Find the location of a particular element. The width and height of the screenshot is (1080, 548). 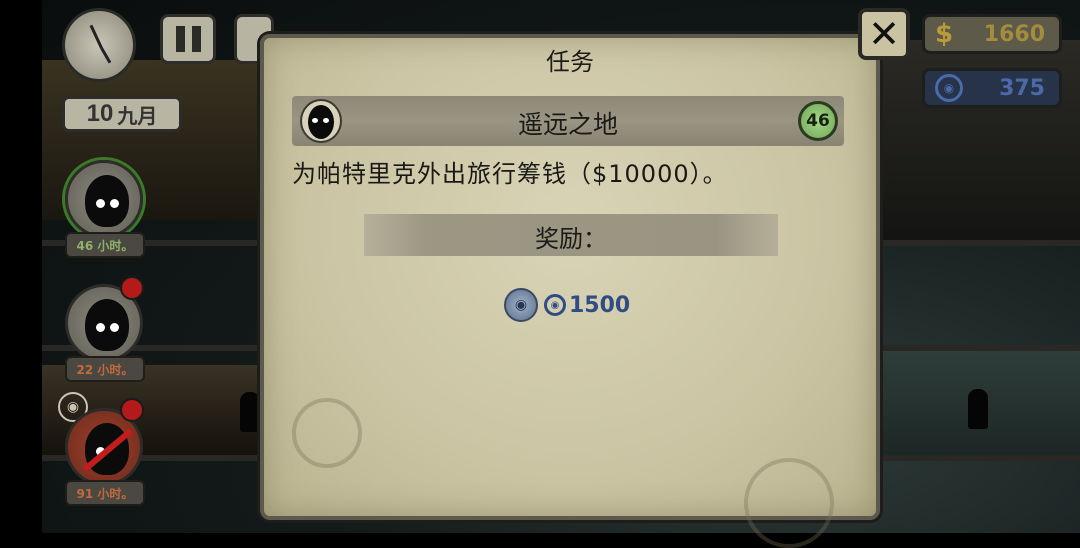

dialog-title: 任务 is located at coordinates (570, 62).